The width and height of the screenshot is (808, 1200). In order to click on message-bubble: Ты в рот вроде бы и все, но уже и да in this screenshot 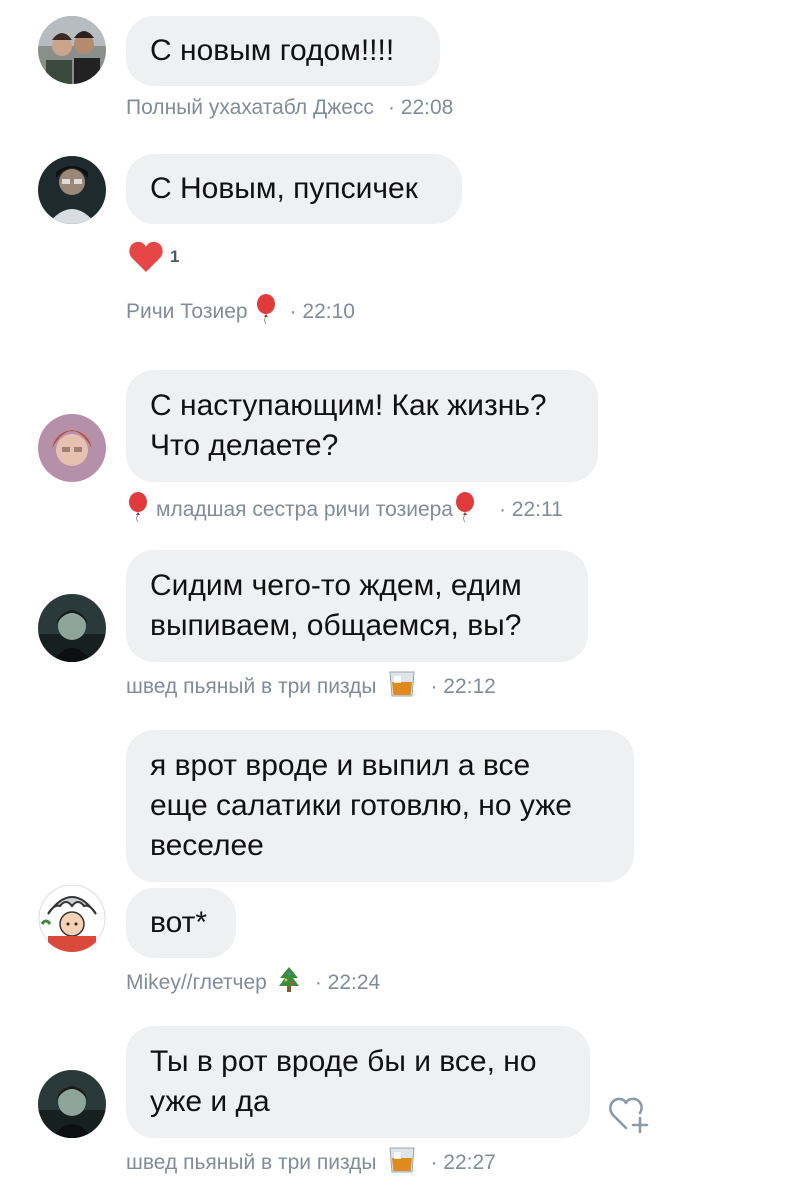, I will do `click(358, 1082)`.